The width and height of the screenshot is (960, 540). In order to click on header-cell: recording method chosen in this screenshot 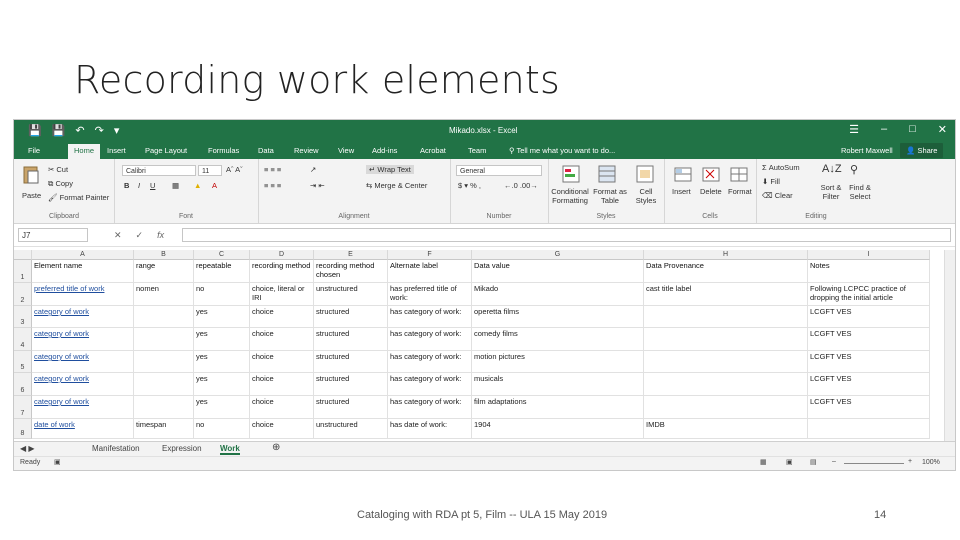, I will do `click(351, 271)`.